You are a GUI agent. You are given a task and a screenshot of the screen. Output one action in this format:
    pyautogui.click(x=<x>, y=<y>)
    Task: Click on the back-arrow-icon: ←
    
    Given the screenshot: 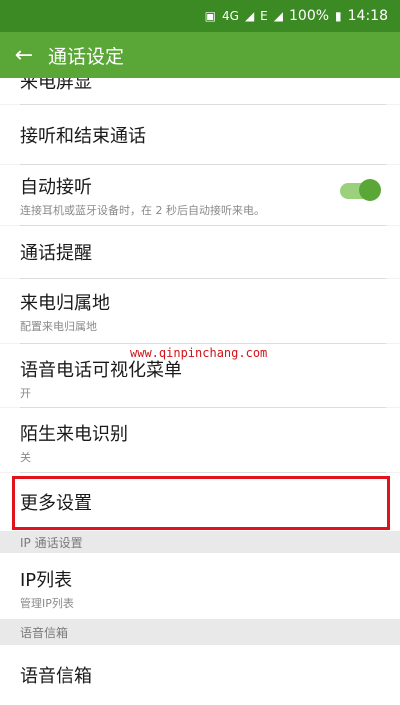 What is the action you would take?
    pyautogui.click(x=24, y=55)
    